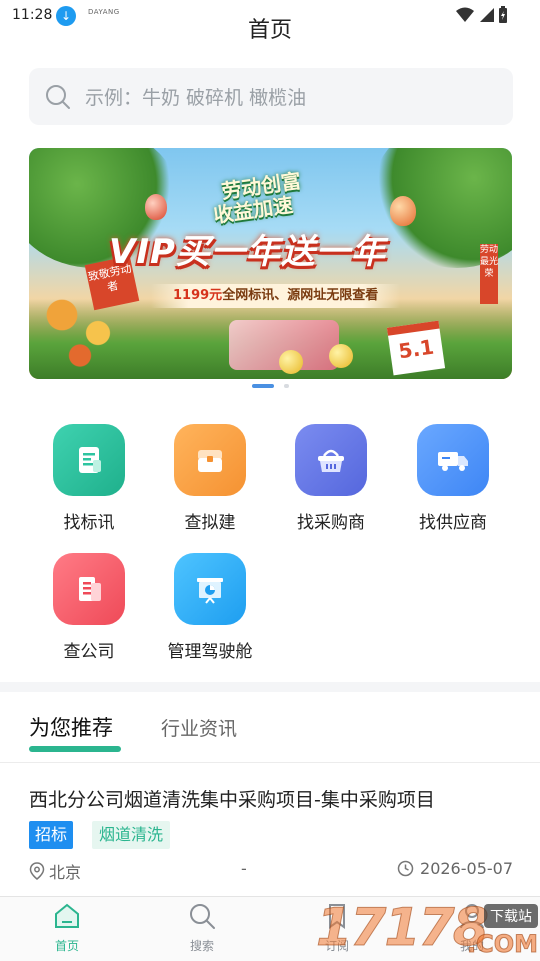  I want to click on entry-label: 找采购商, so click(331, 523).